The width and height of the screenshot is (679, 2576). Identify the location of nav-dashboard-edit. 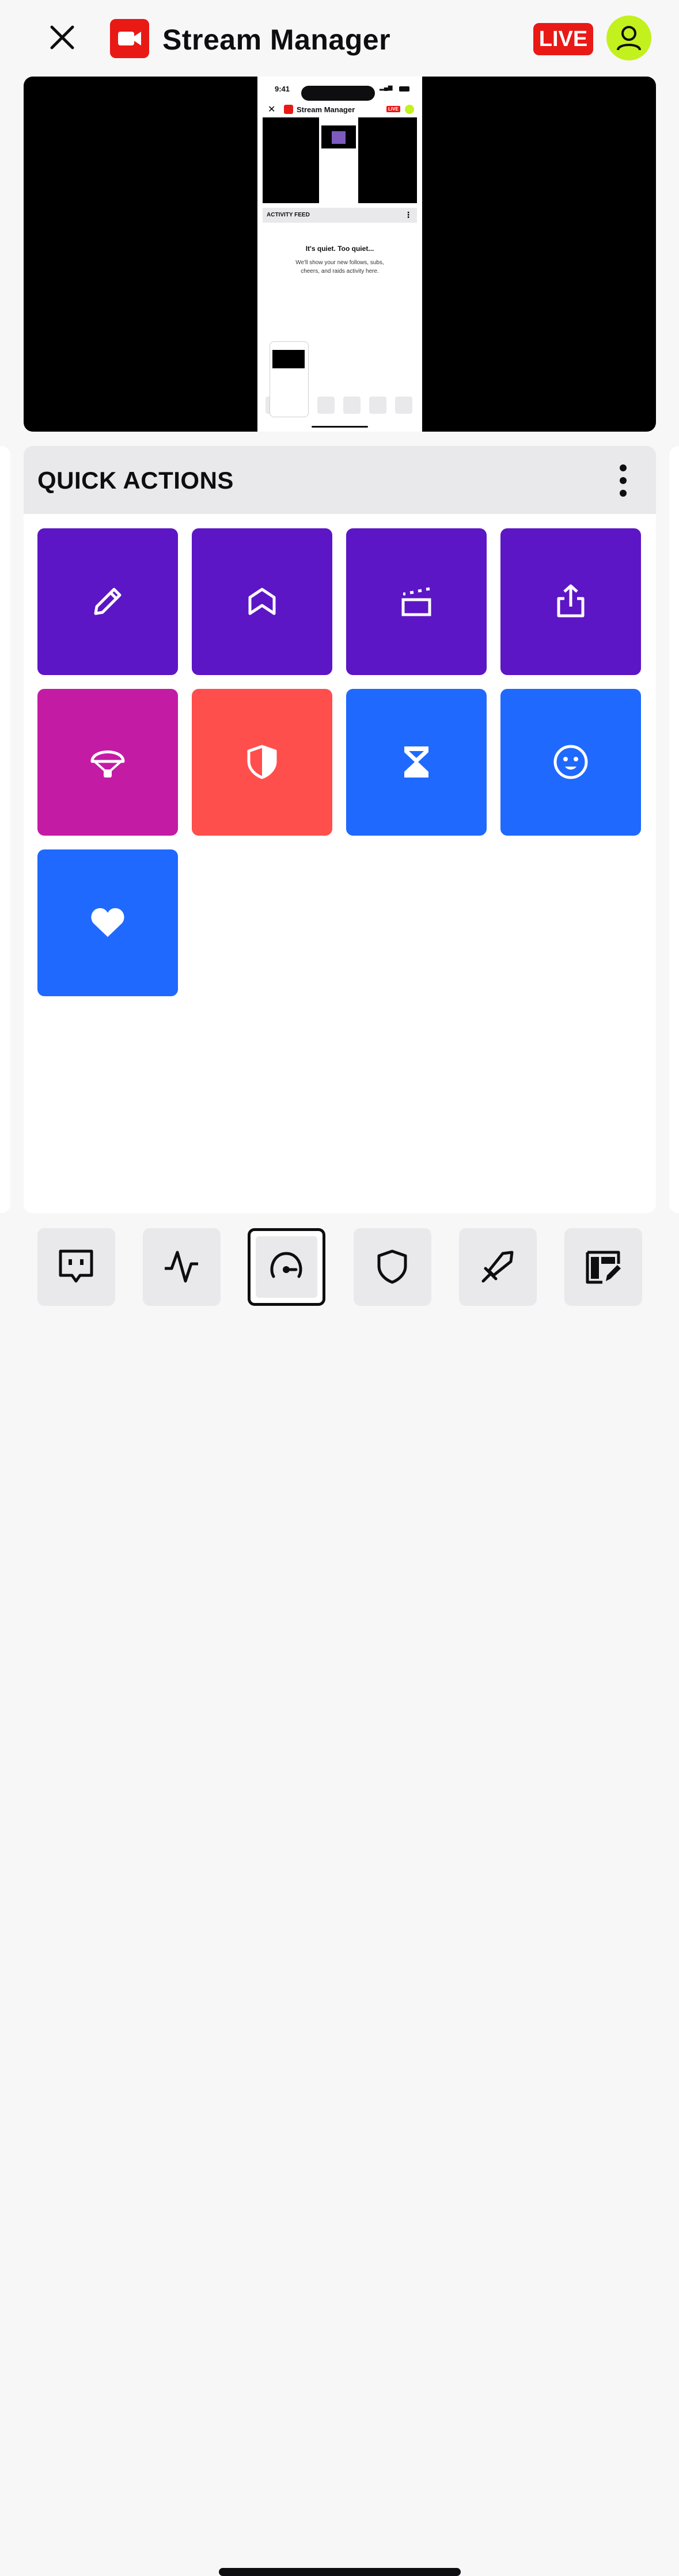
(603, 1267).